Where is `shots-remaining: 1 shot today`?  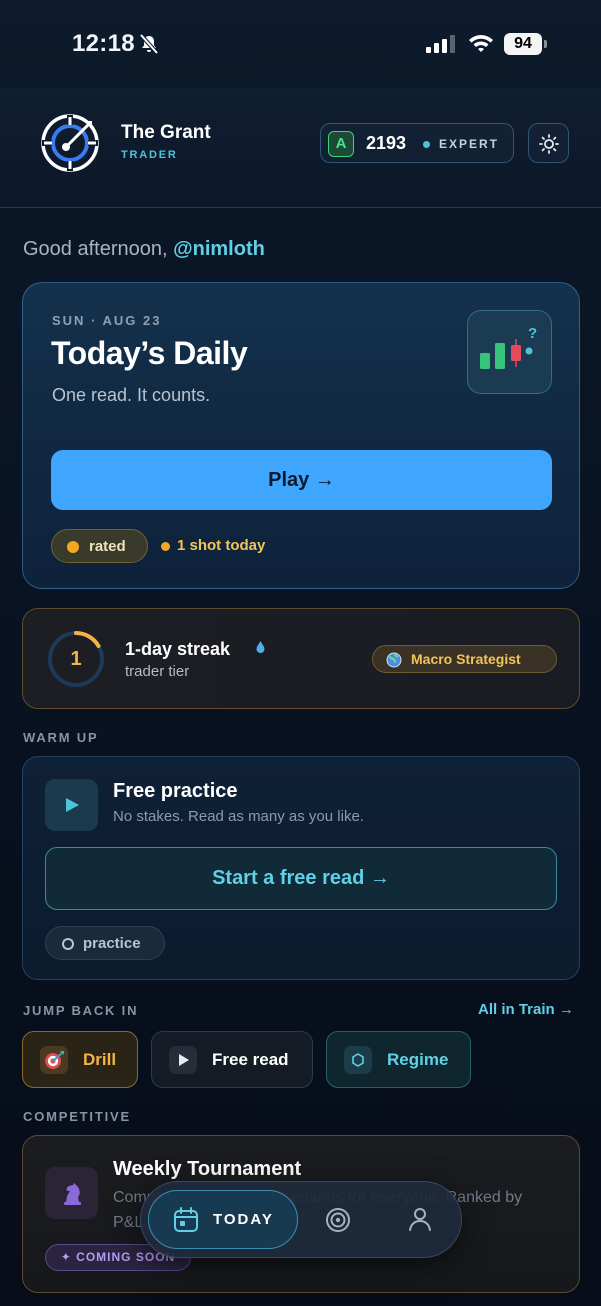
shots-remaining: 1 shot today is located at coordinates (221, 545).